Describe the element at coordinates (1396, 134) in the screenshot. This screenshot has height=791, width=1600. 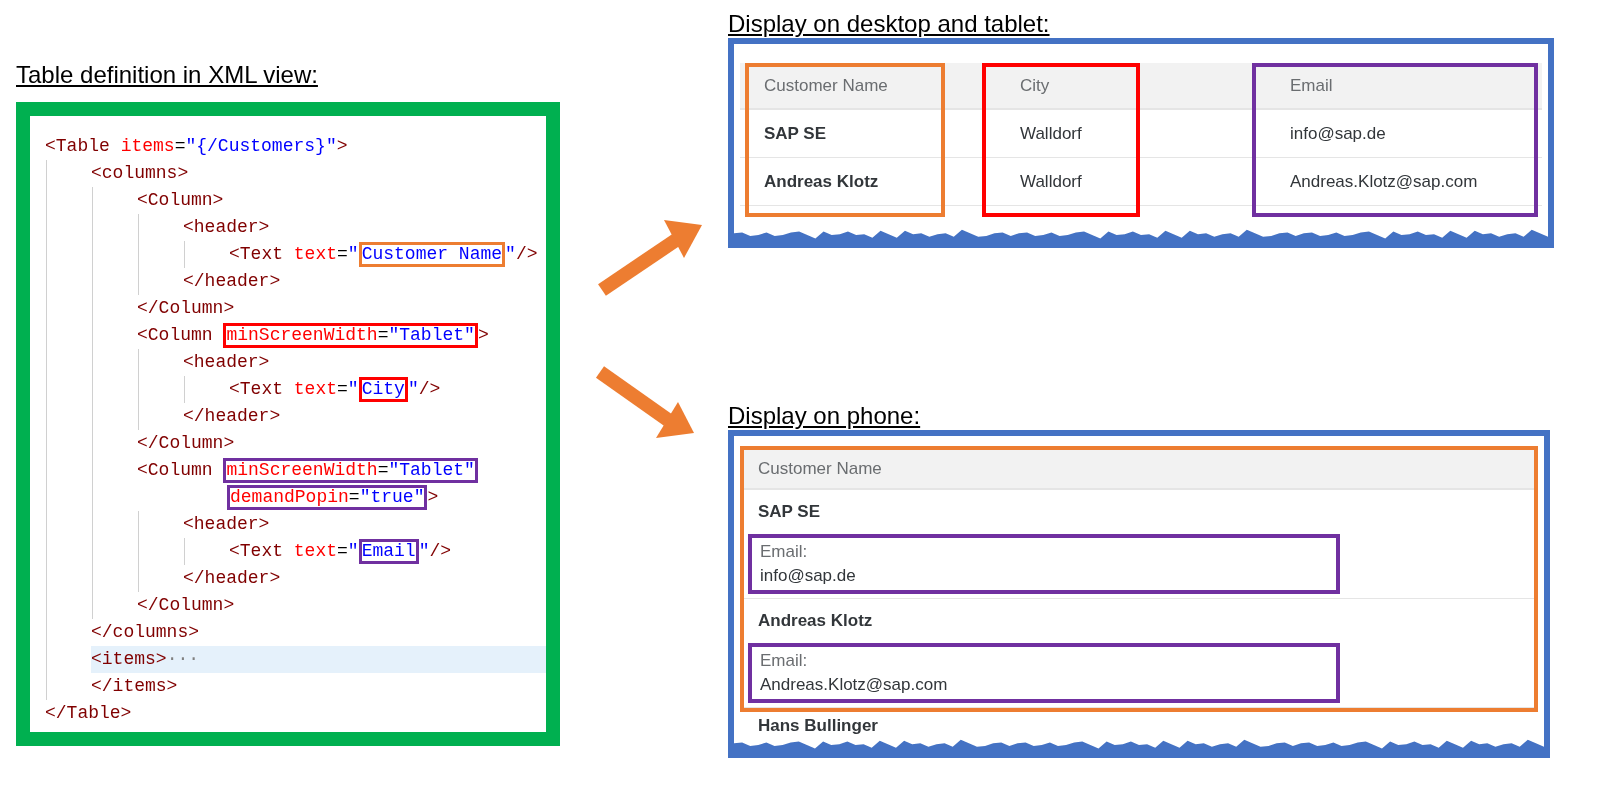
I see `table-cell: info@sap.de` at that location.